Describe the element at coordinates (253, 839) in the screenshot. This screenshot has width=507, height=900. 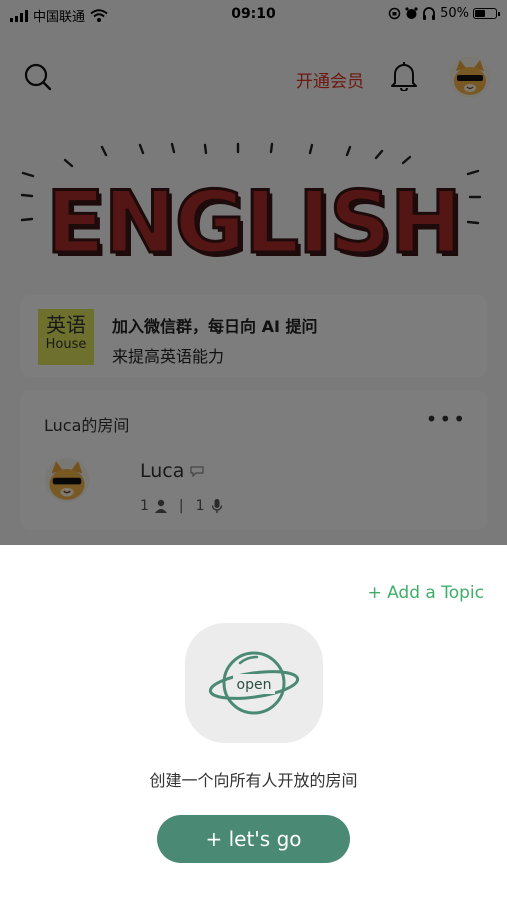
I see `lets-go-button: + let's go` at that location.